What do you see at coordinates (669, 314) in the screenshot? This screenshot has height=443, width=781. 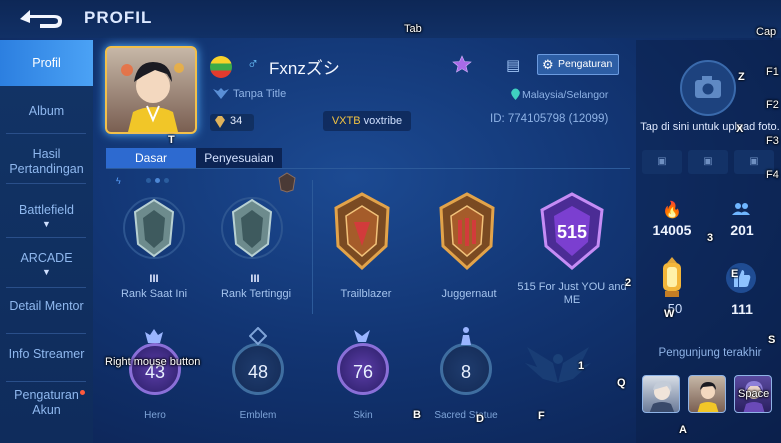 I see `overlay-label-w: W` at bounding box center [669, 314].